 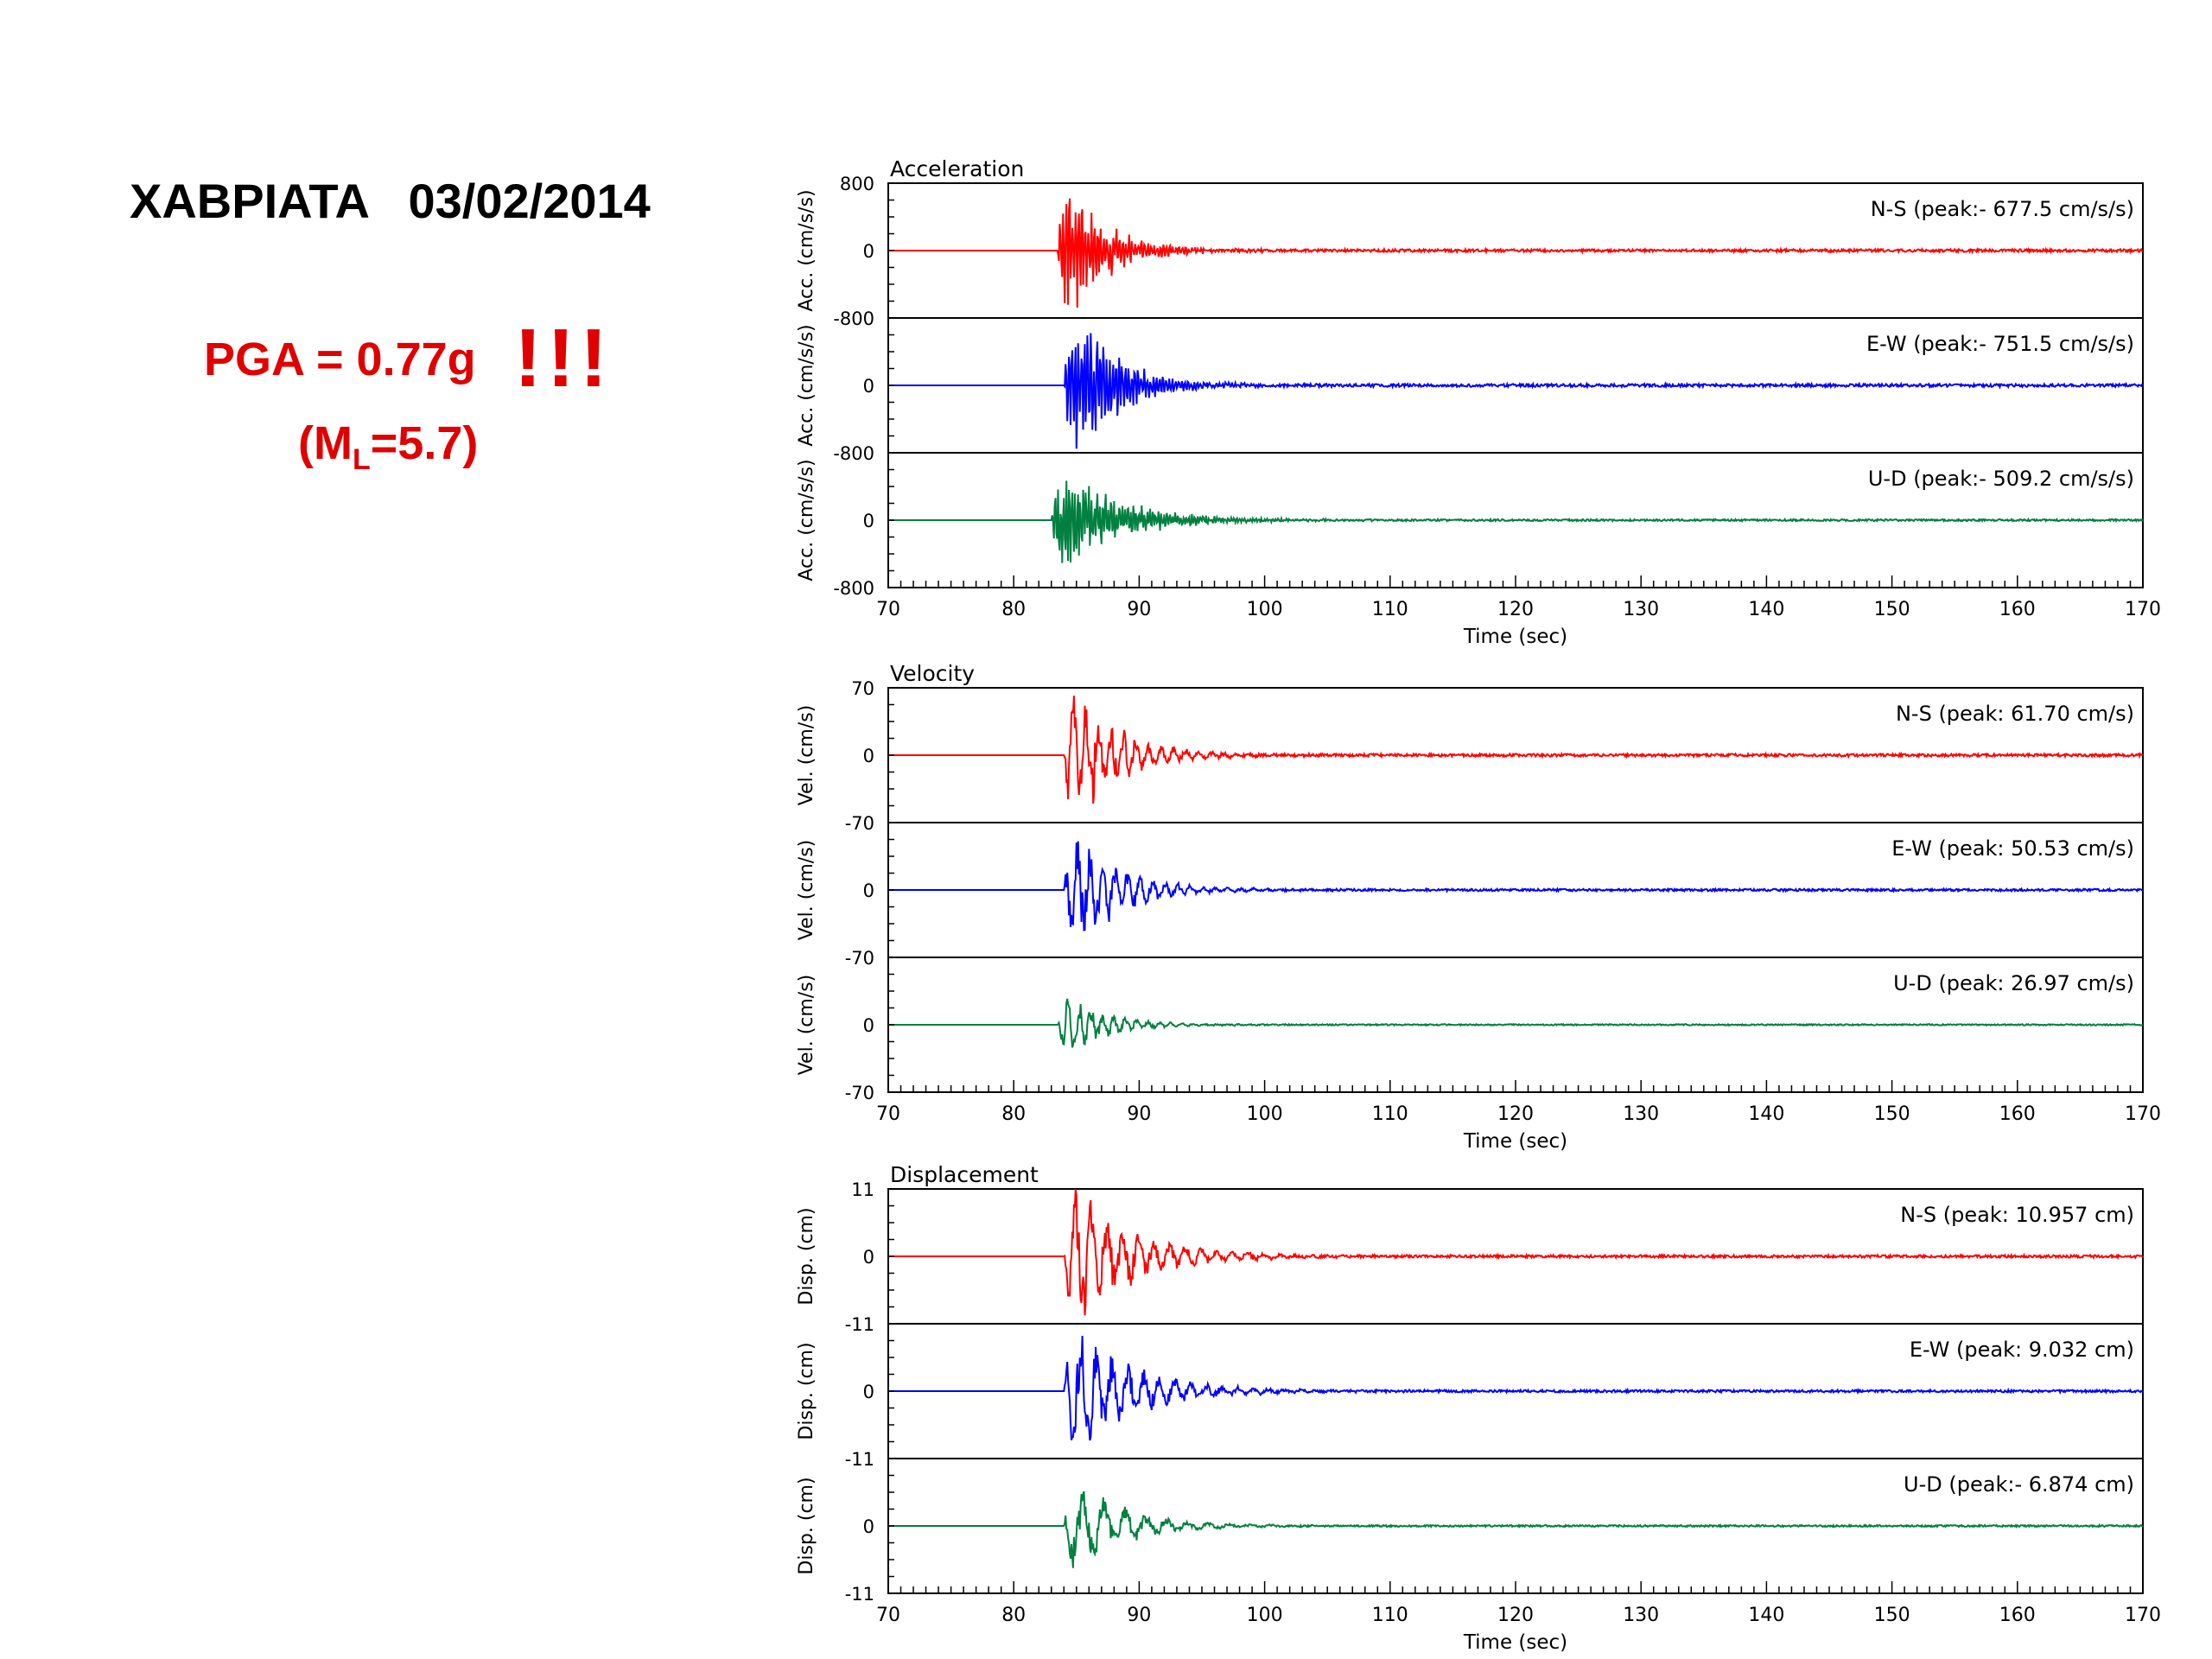 What do you see at coordinates (2013, 983) in the screenshot?
I see `peak-label: U-D (peak: 26.97 cm/s)` at bounding box center [2013, 983].